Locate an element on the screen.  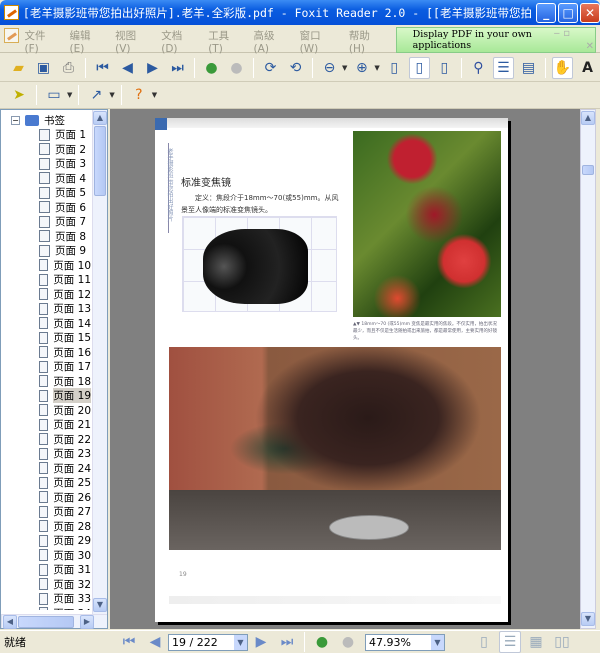
facing-icon: ▯▯ is located at coordinates (562, 642).